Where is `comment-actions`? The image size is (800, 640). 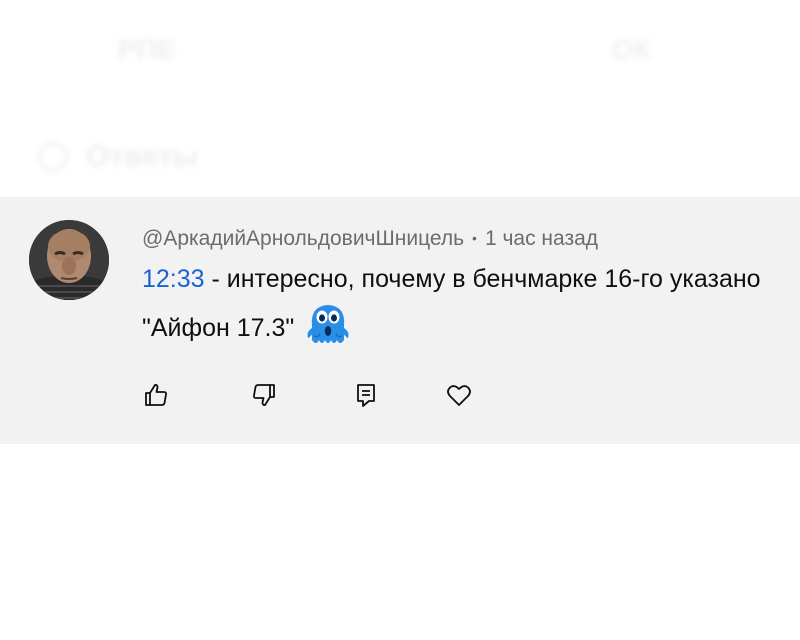 comment-actions is located at coordinates (400, 397).